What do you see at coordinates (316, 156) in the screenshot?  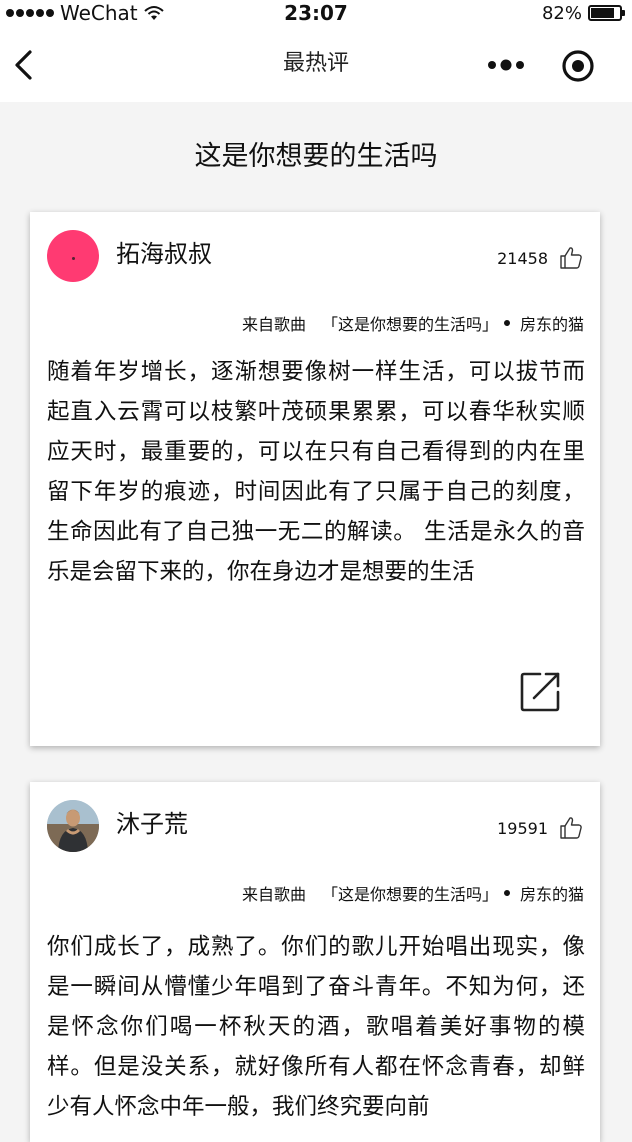 I see `song-title: 这是你想要的生活吗` at bounding box center [316, 156].